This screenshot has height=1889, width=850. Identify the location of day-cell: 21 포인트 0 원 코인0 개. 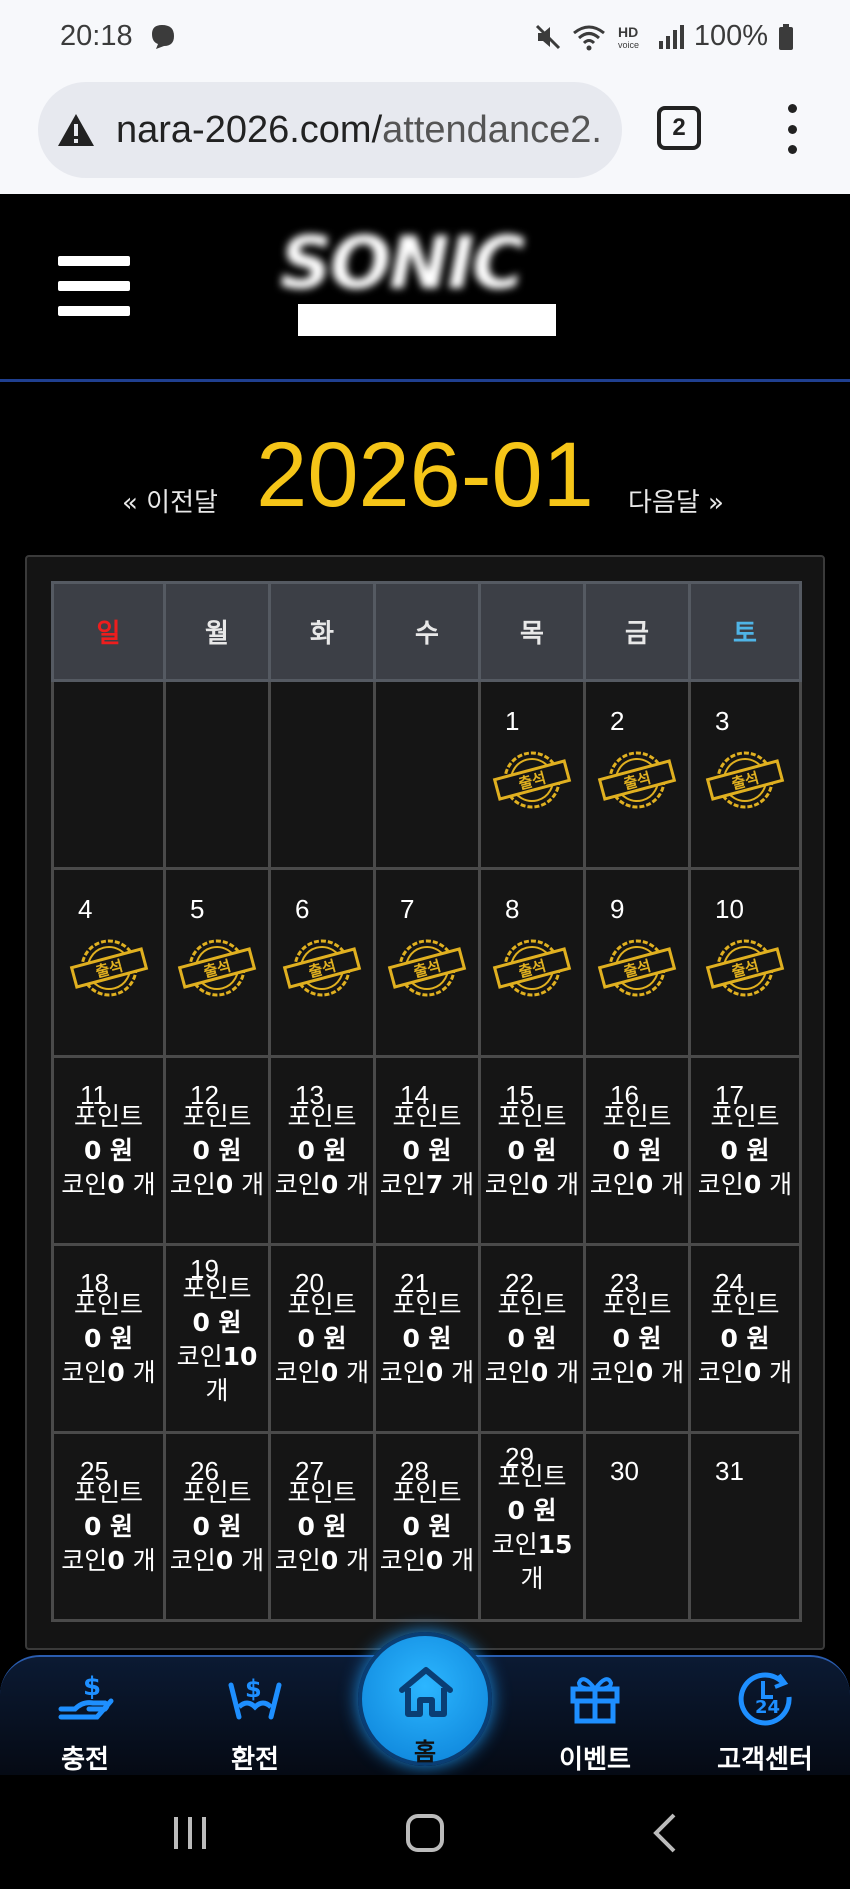
(427, 1338).